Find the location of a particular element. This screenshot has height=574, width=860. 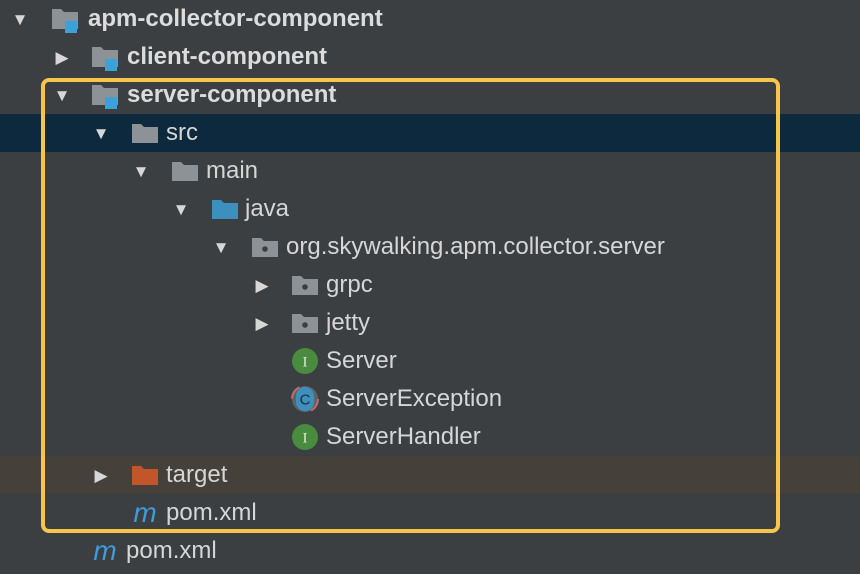

tree-node-label: ServerException is located at coordinates (414, 398).